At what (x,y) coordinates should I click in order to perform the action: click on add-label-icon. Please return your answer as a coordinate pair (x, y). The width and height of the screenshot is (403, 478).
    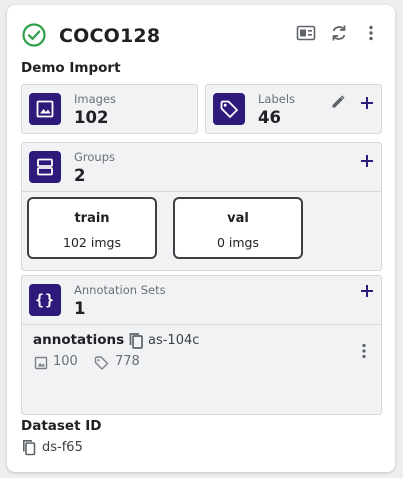
    Looking at the image, I should click on (367, 103).